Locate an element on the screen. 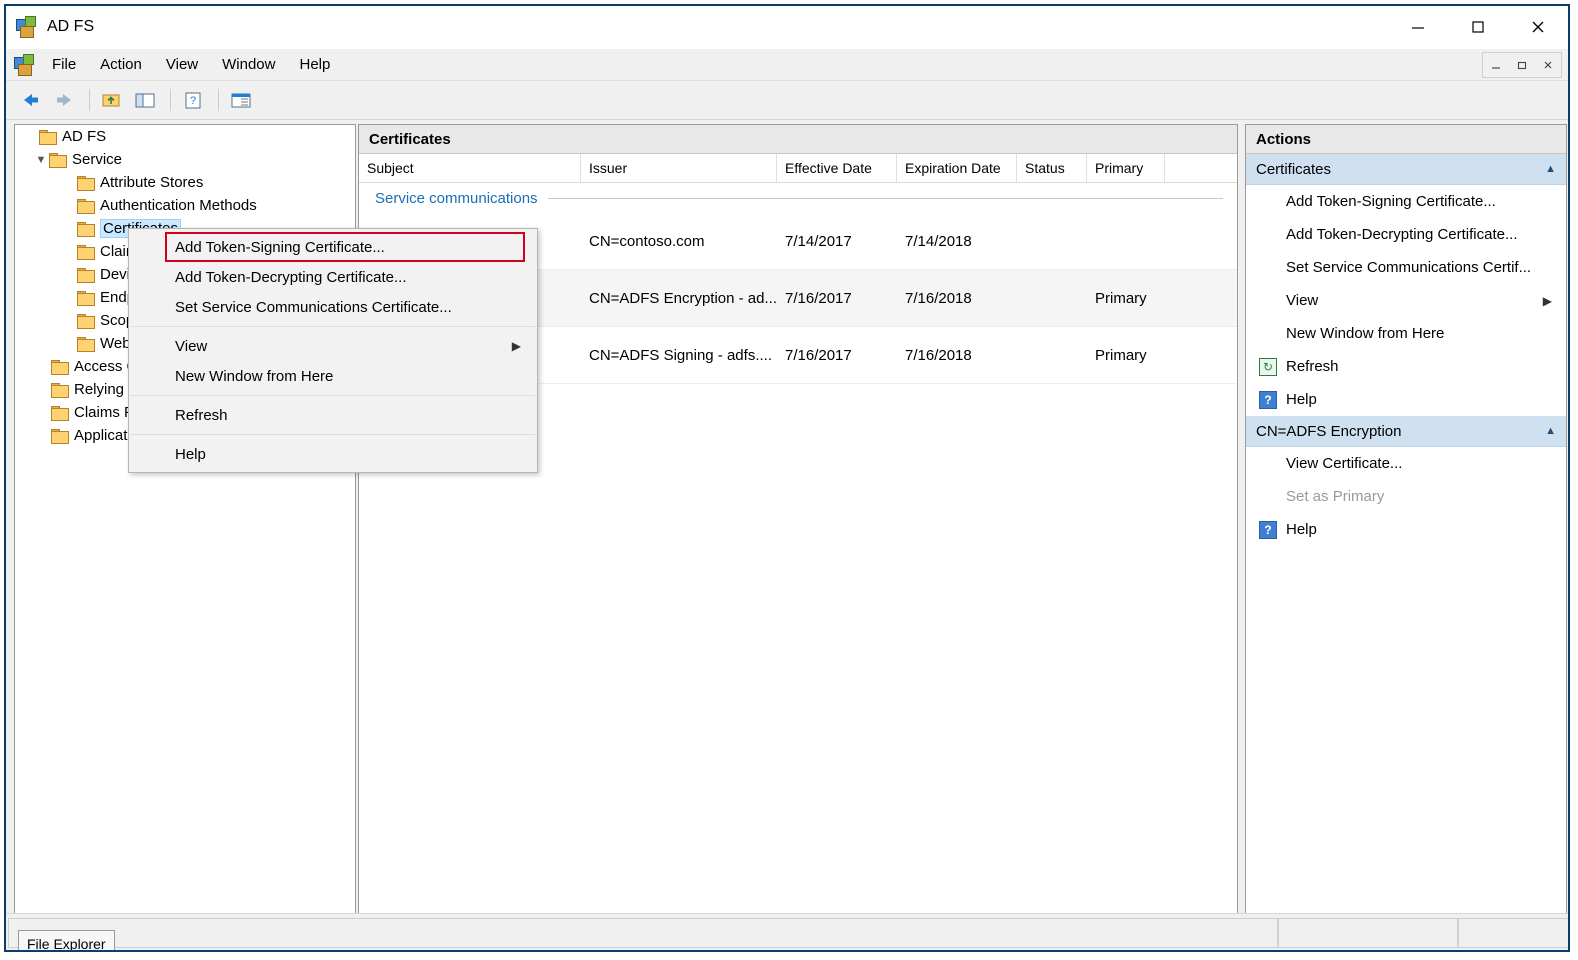 The image size is (1578, 960). column-header-effective-date: Effective Date is located at coordinates (837, 168).